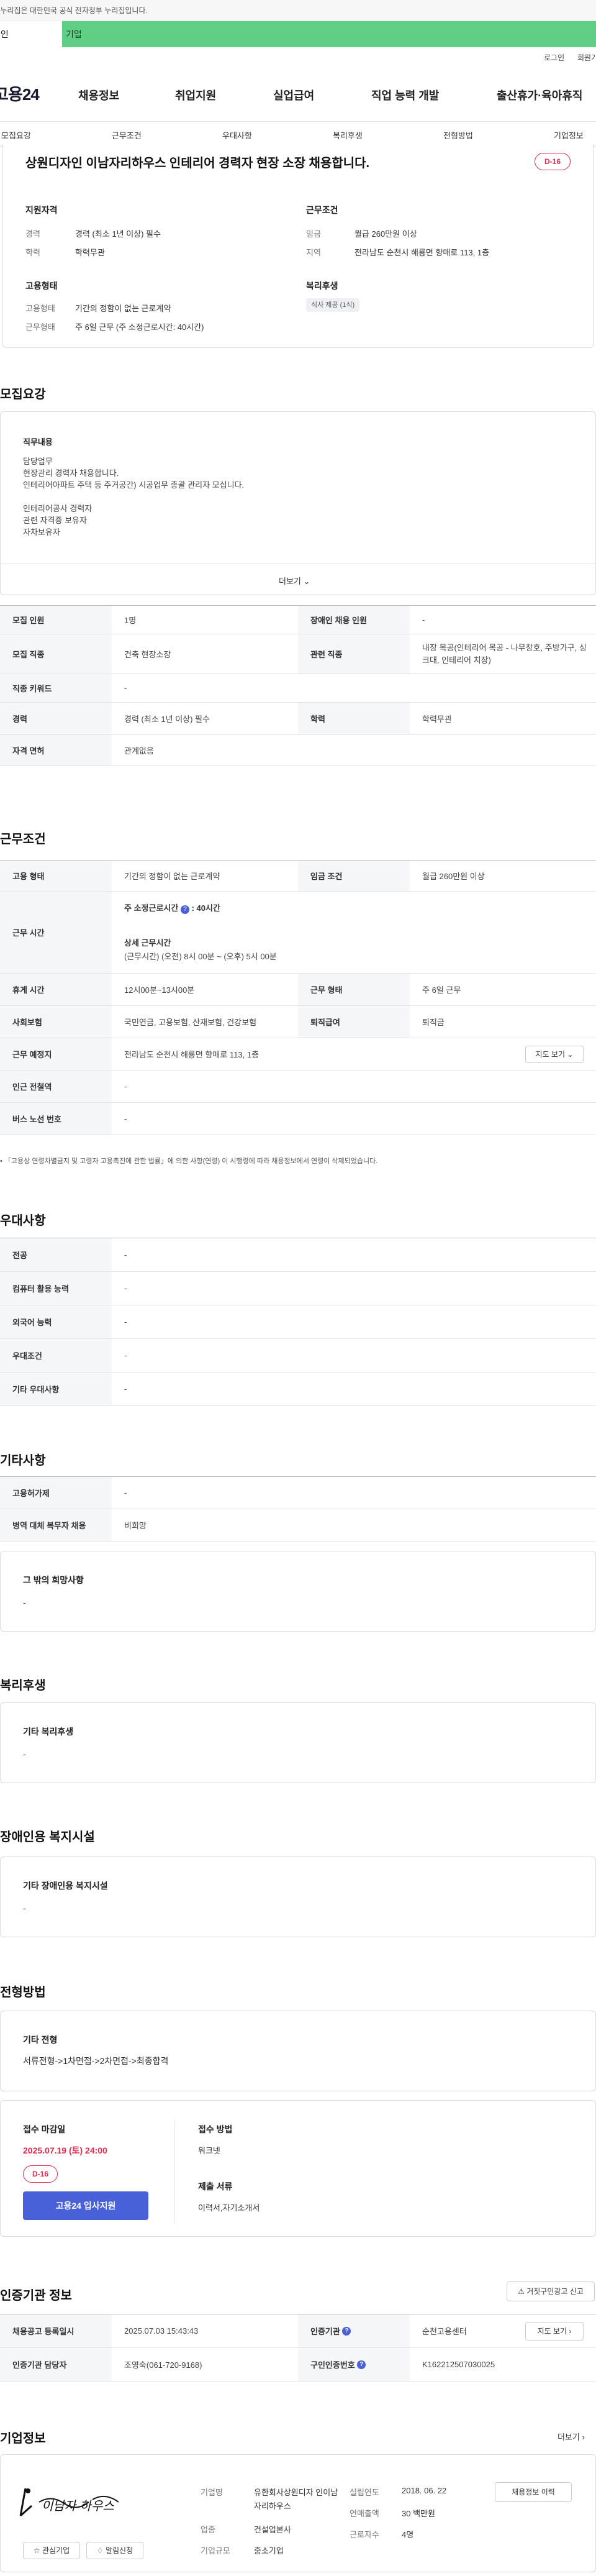 This screenshot has width=596, height=2576. I want to click on disab-box: 기타 장애인용 복지시설 -, so click(298, 1897).